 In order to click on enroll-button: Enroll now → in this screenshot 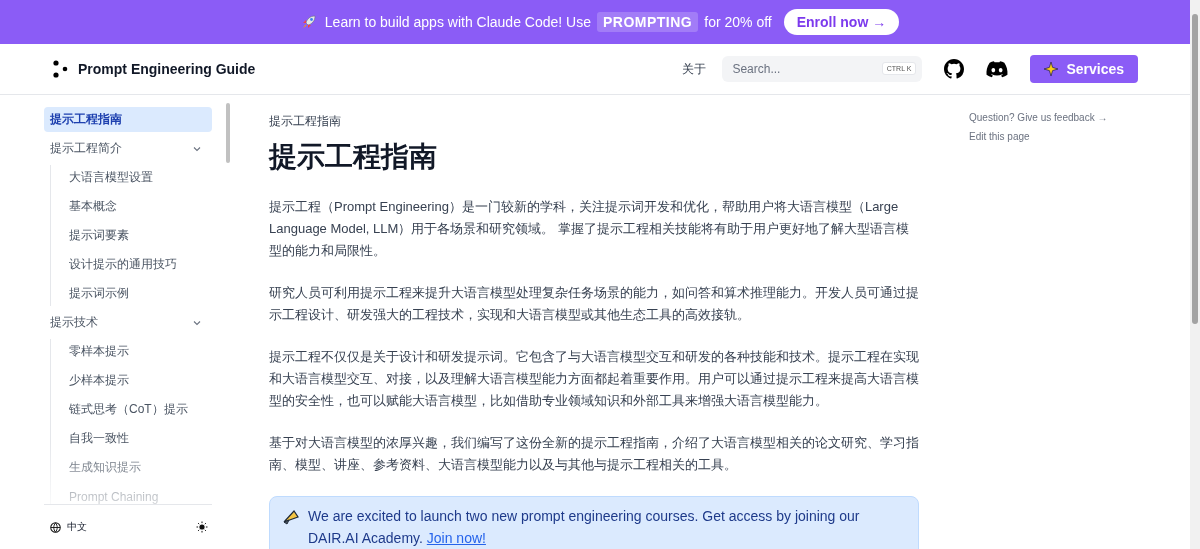, I will do `click(841, 22)`.